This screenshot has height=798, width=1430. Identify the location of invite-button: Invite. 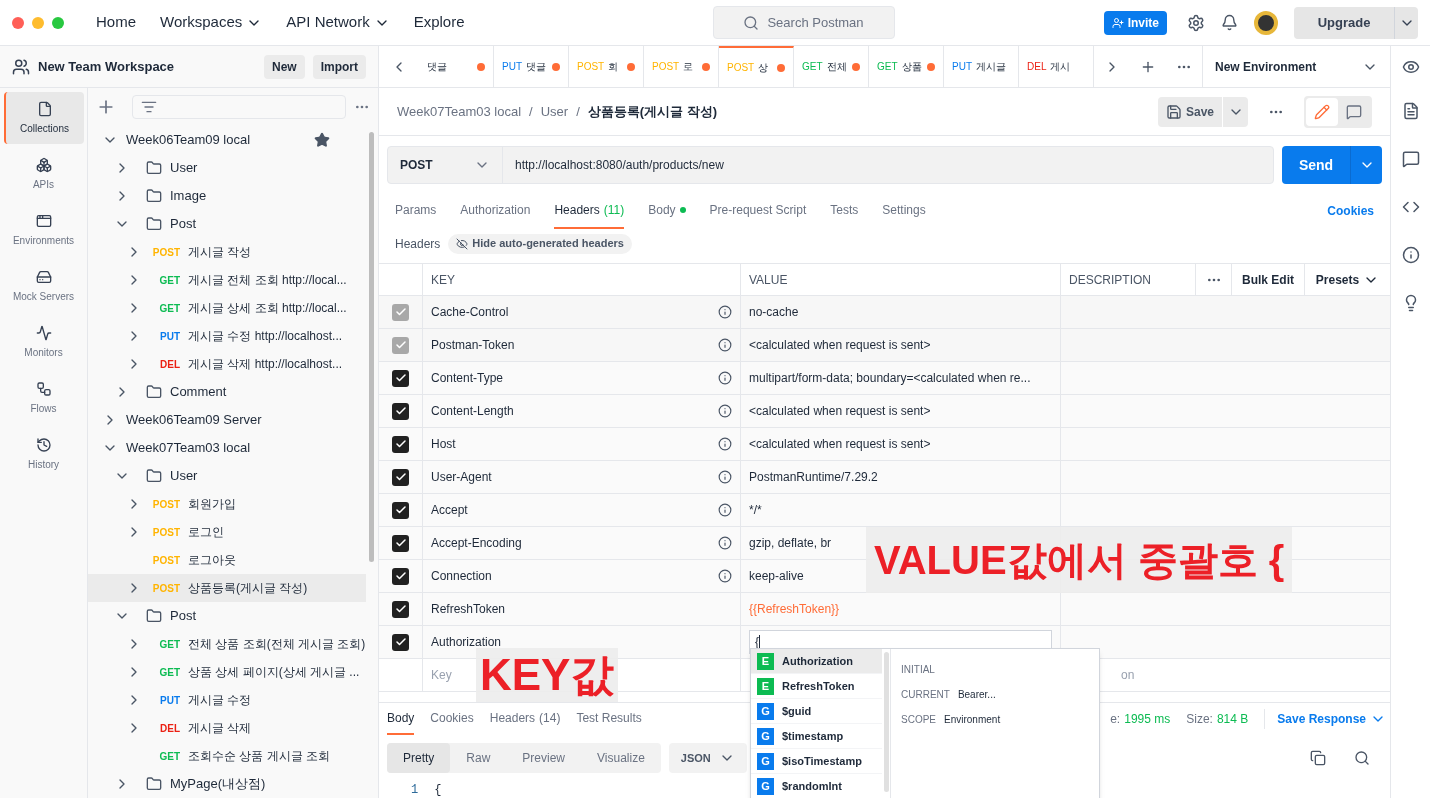
(1135, 22).